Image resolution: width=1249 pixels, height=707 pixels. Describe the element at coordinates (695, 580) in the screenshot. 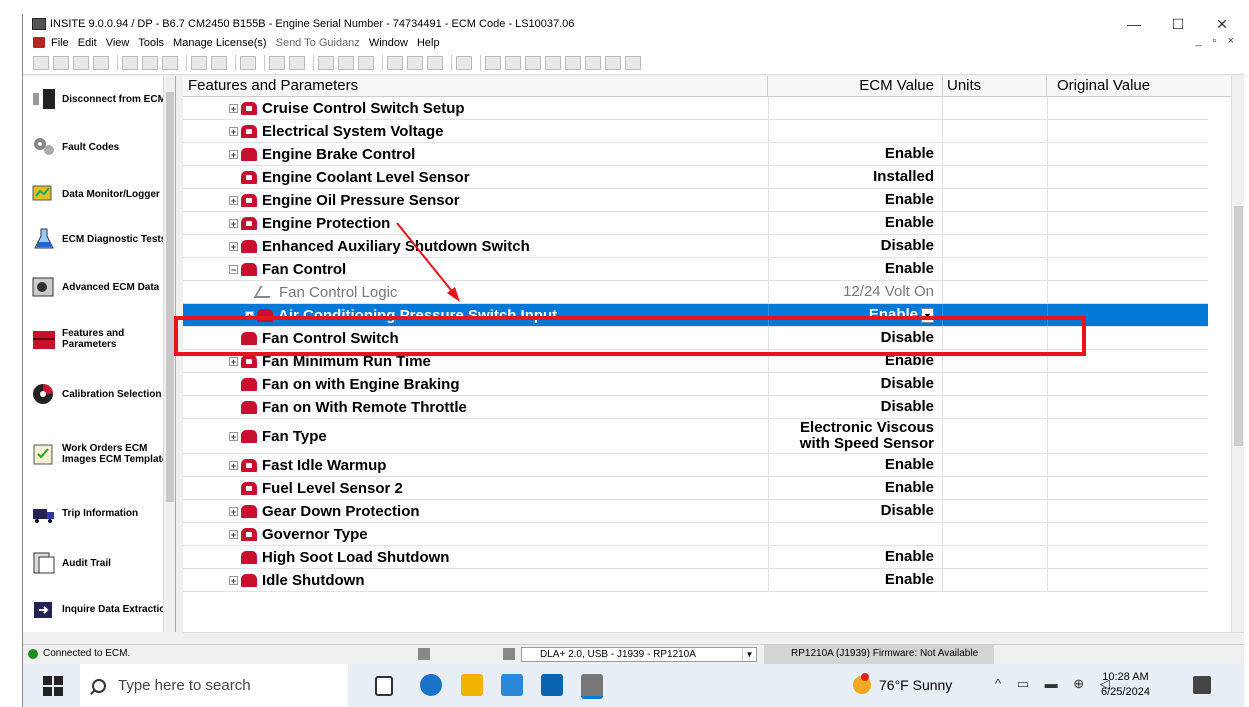

I see `table-row: + Idle Shutdown Enable` at that location.